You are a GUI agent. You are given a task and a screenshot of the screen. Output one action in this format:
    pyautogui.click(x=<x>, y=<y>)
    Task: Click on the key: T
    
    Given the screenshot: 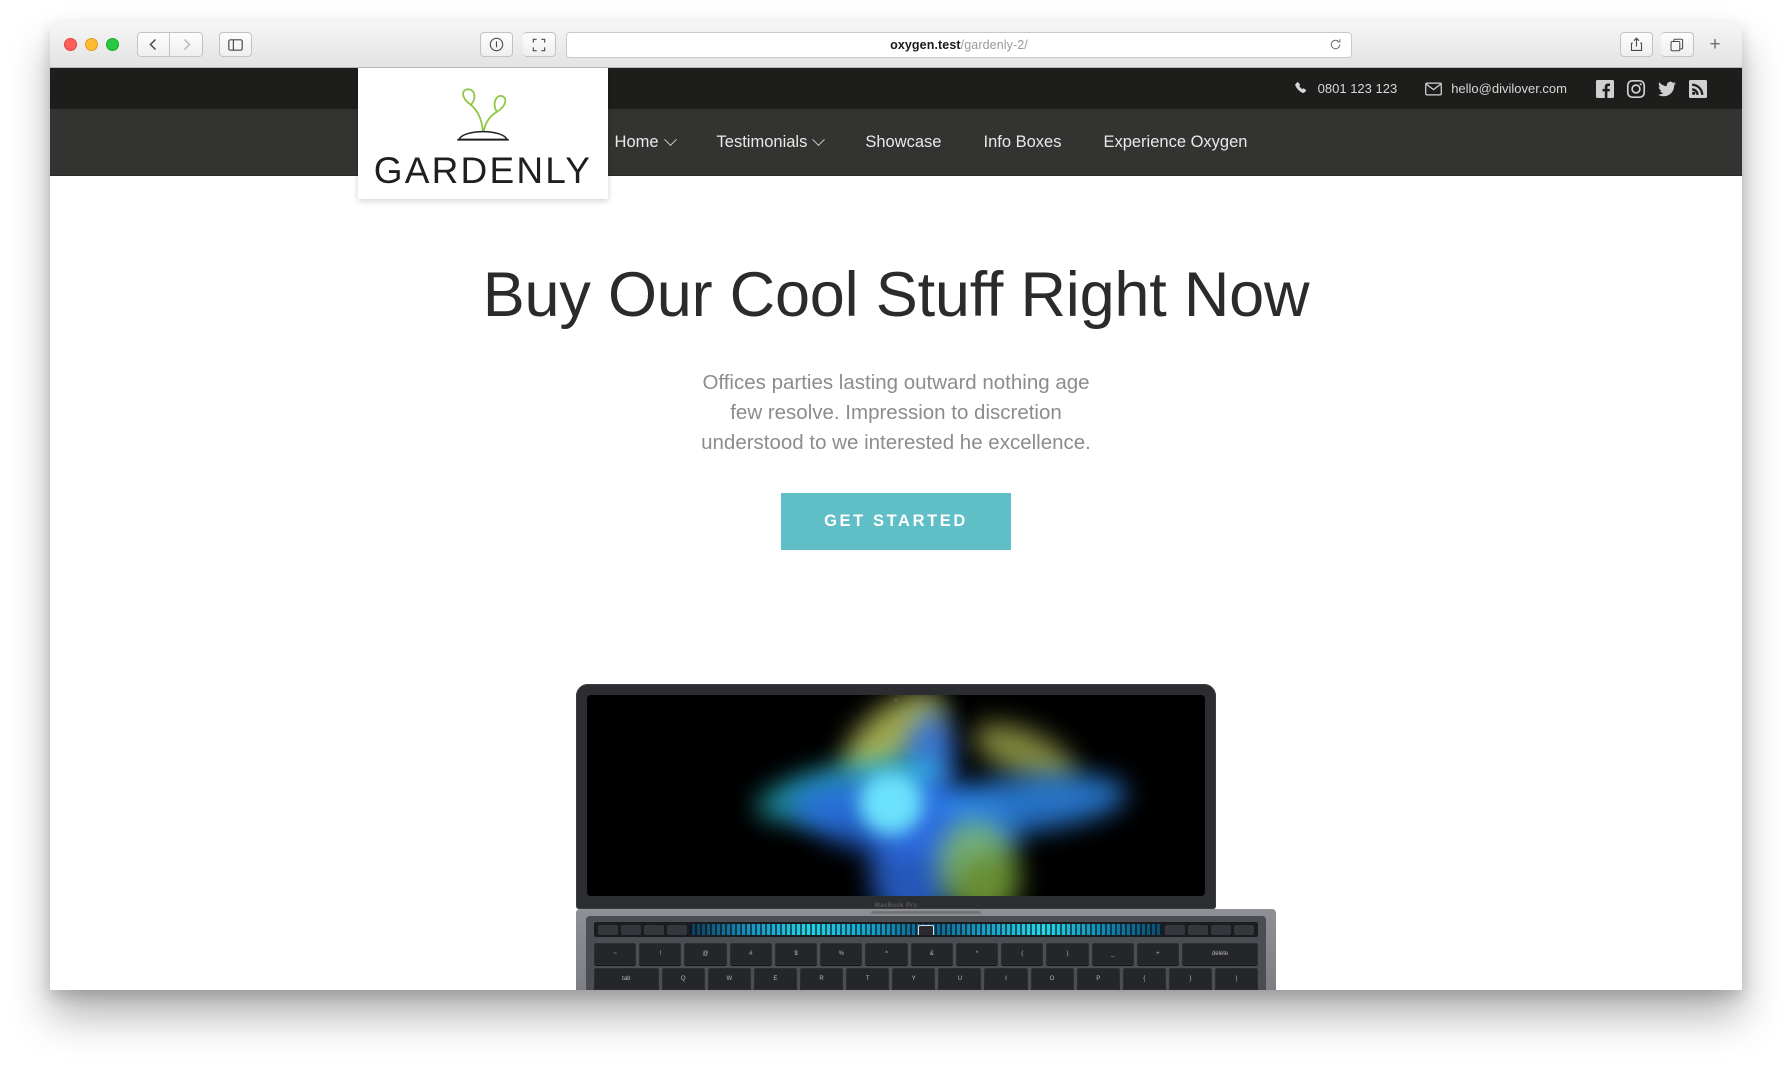 What is the action you would take?
    pyautogui.click(x=868, y=979)
    